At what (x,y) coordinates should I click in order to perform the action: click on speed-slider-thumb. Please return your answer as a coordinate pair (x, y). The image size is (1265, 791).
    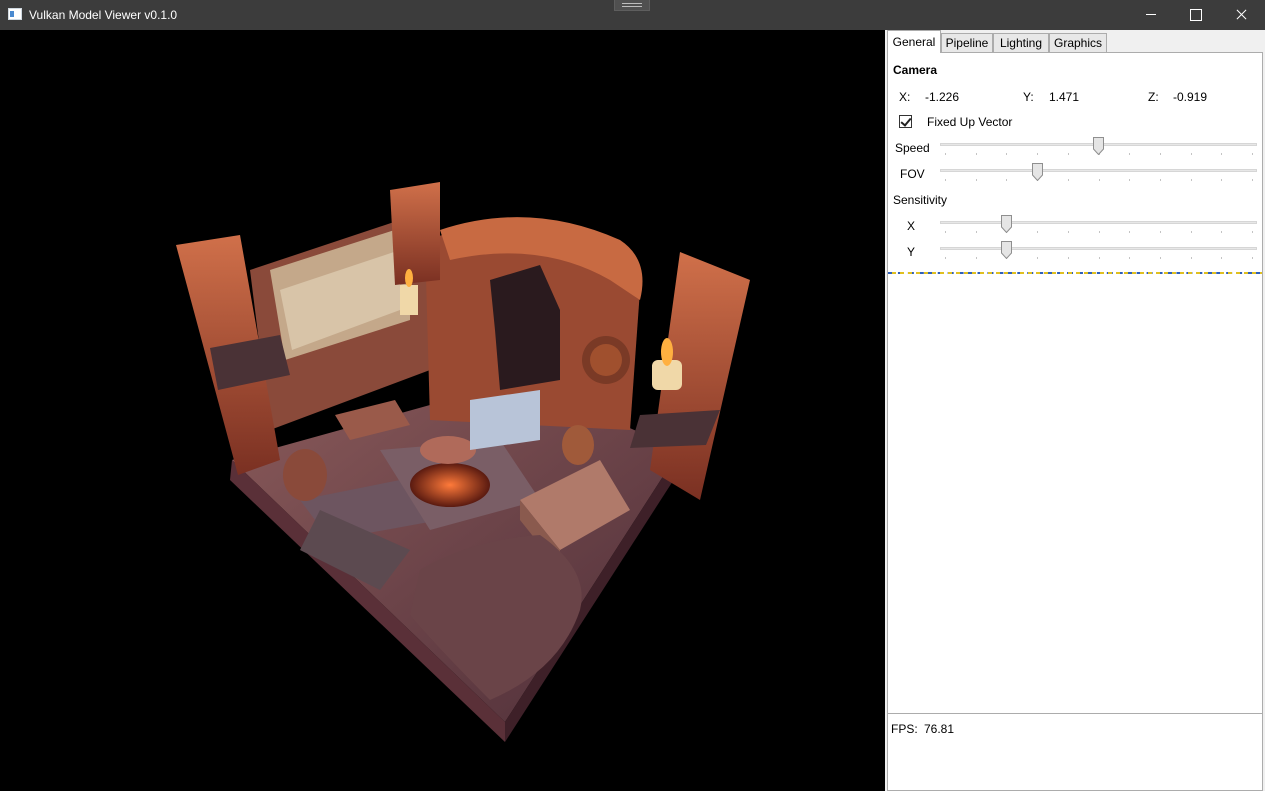
    Looking at the image, I should click on (1098, 146).